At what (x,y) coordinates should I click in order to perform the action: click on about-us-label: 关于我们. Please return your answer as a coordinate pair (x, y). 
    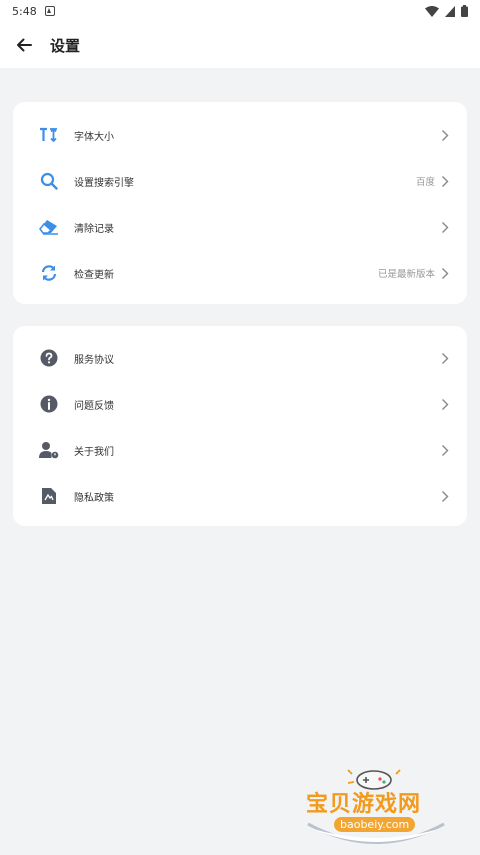
    Looking at the image, I should click on (94, 452).